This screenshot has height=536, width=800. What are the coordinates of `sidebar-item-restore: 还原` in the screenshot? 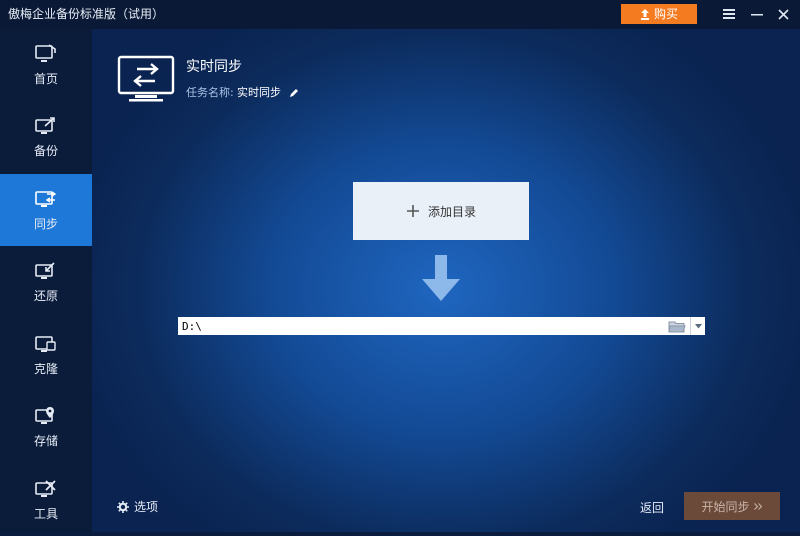 It's located at (46, 282).